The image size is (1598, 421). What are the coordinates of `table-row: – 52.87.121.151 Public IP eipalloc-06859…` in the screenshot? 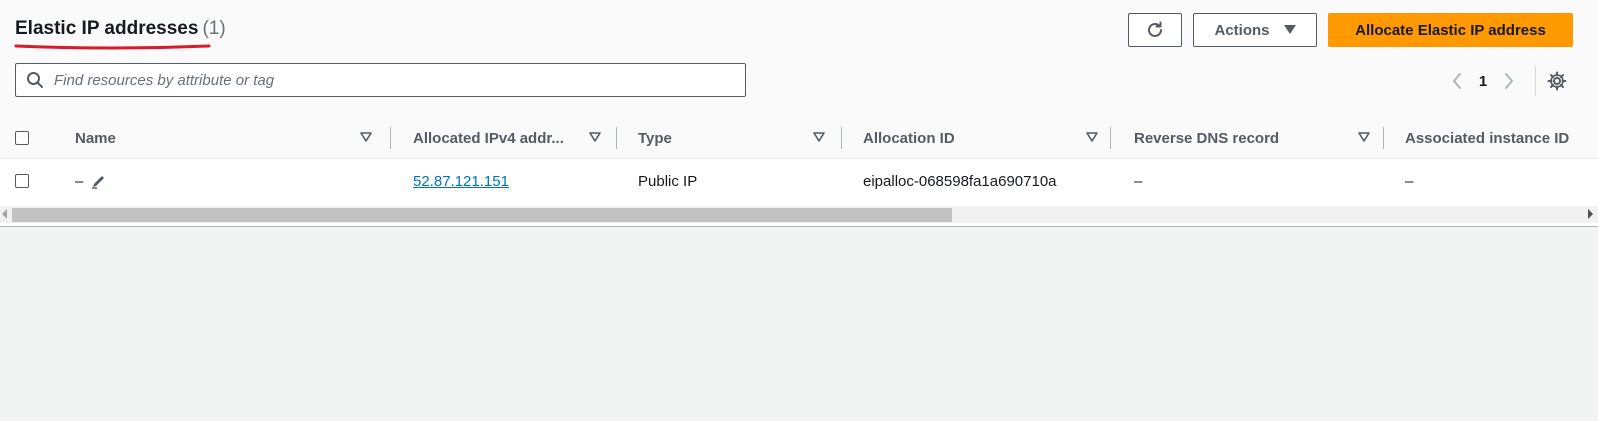 It's located at (799, 181).